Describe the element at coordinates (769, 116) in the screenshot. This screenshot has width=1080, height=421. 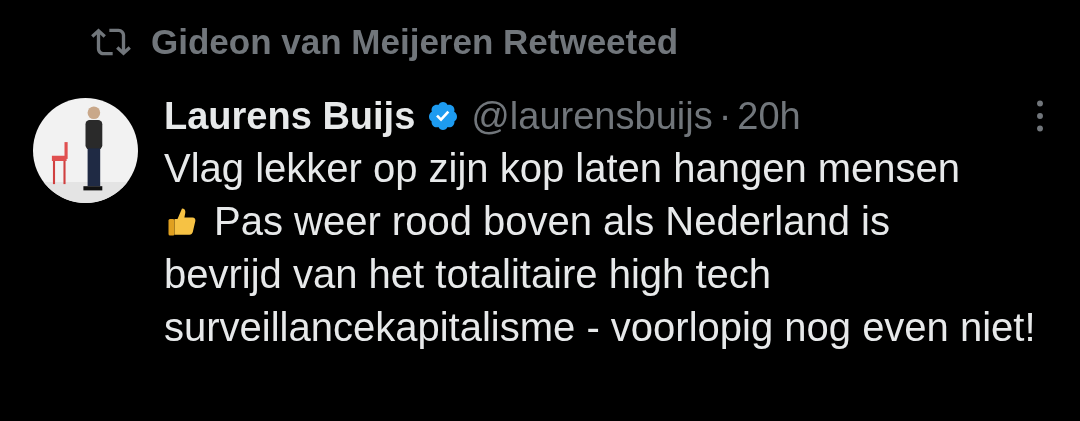
I see `timestamp: 20h` at that location.